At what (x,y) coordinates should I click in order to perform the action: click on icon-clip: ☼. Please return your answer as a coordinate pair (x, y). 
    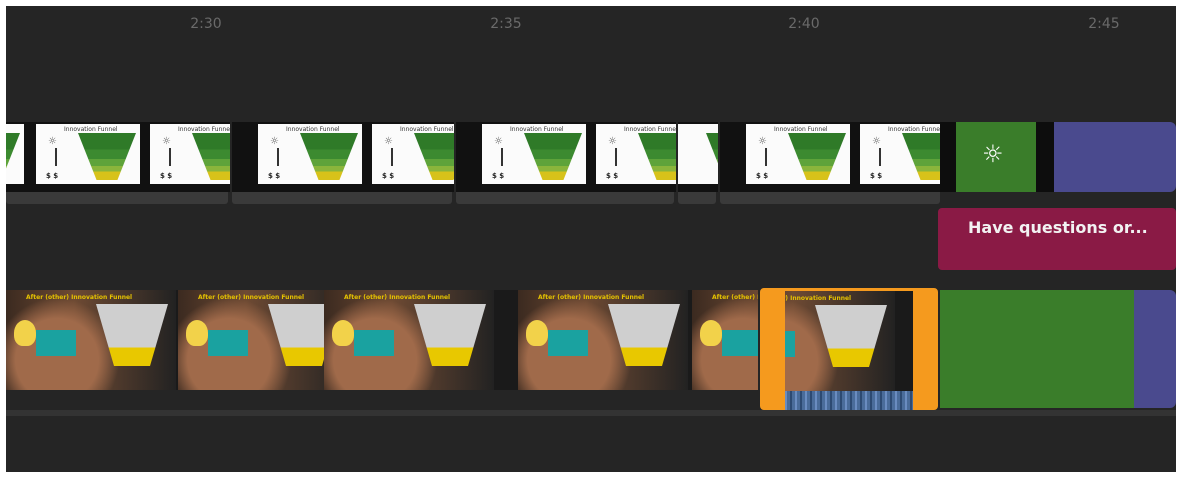
    Looking at the image, I should click on (996, 157).